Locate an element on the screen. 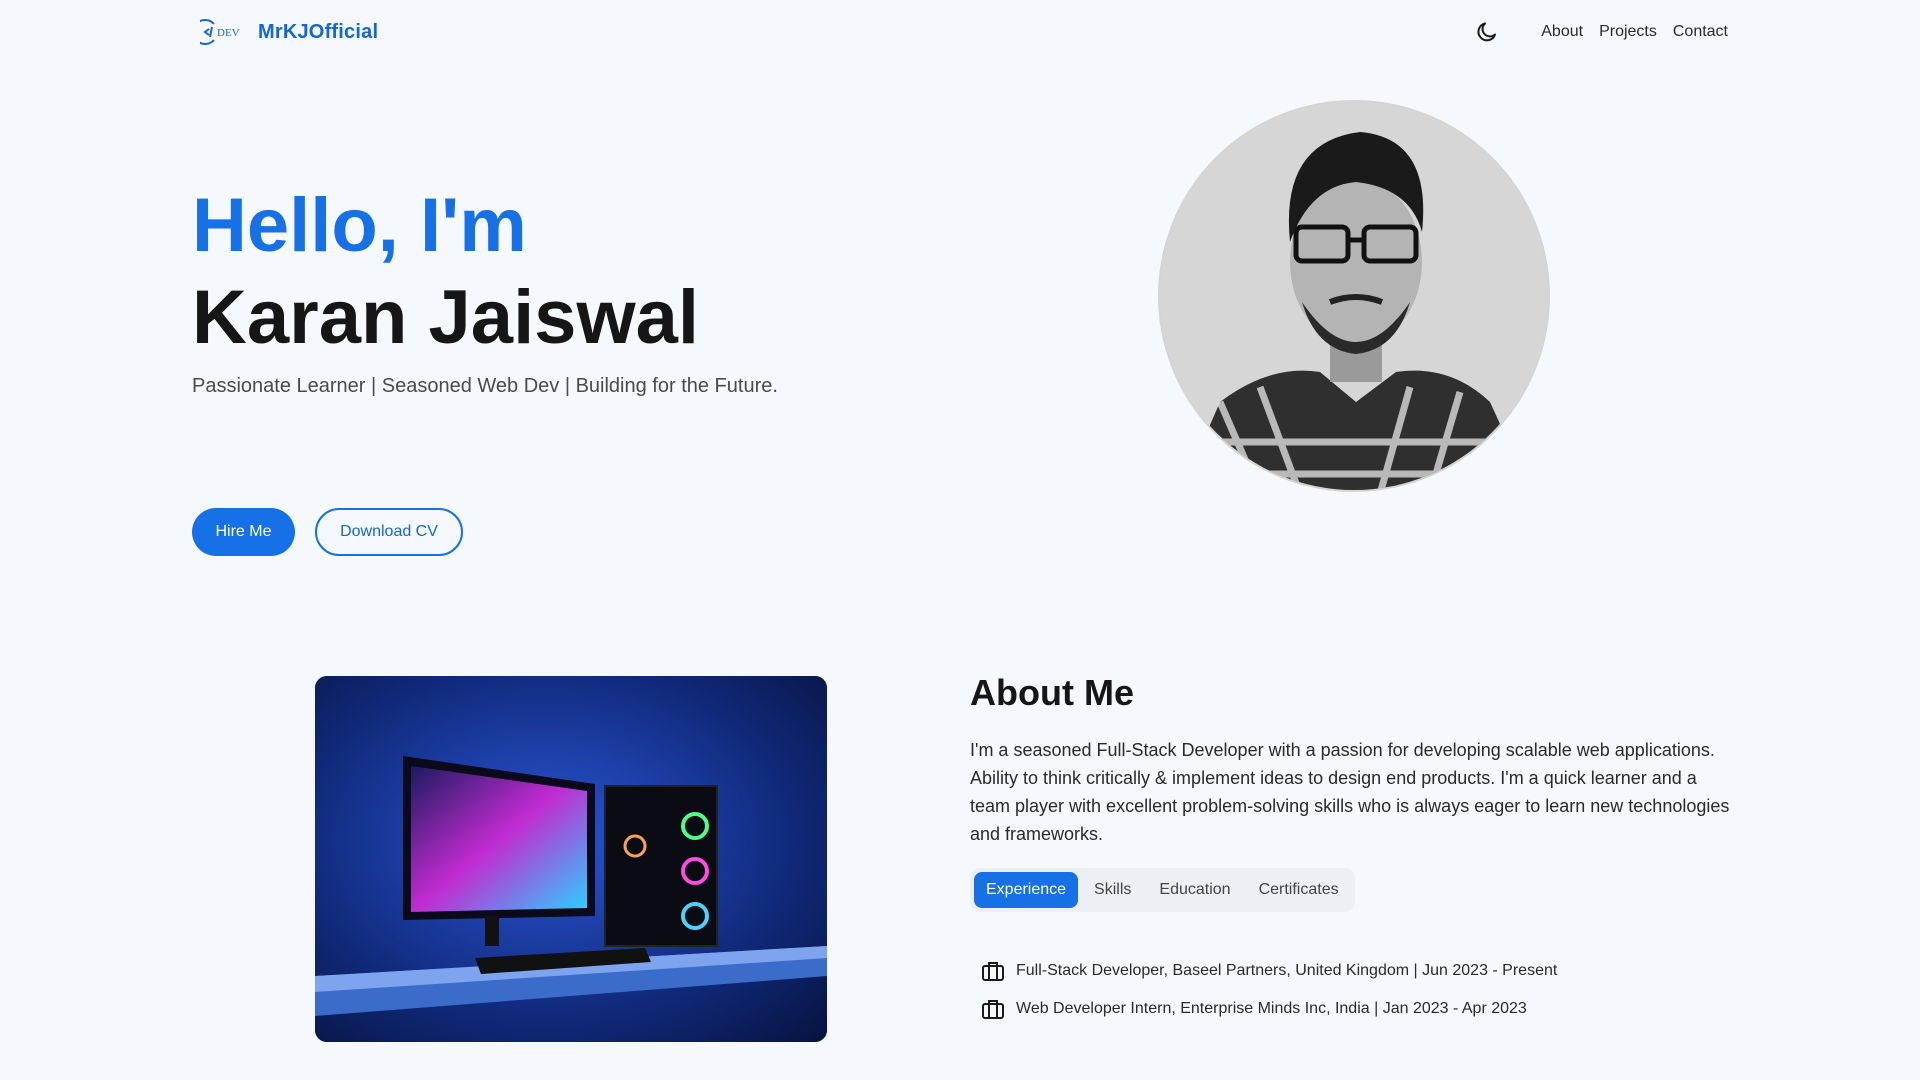  theme-toggle-button is located at coordinates (1487, 32).